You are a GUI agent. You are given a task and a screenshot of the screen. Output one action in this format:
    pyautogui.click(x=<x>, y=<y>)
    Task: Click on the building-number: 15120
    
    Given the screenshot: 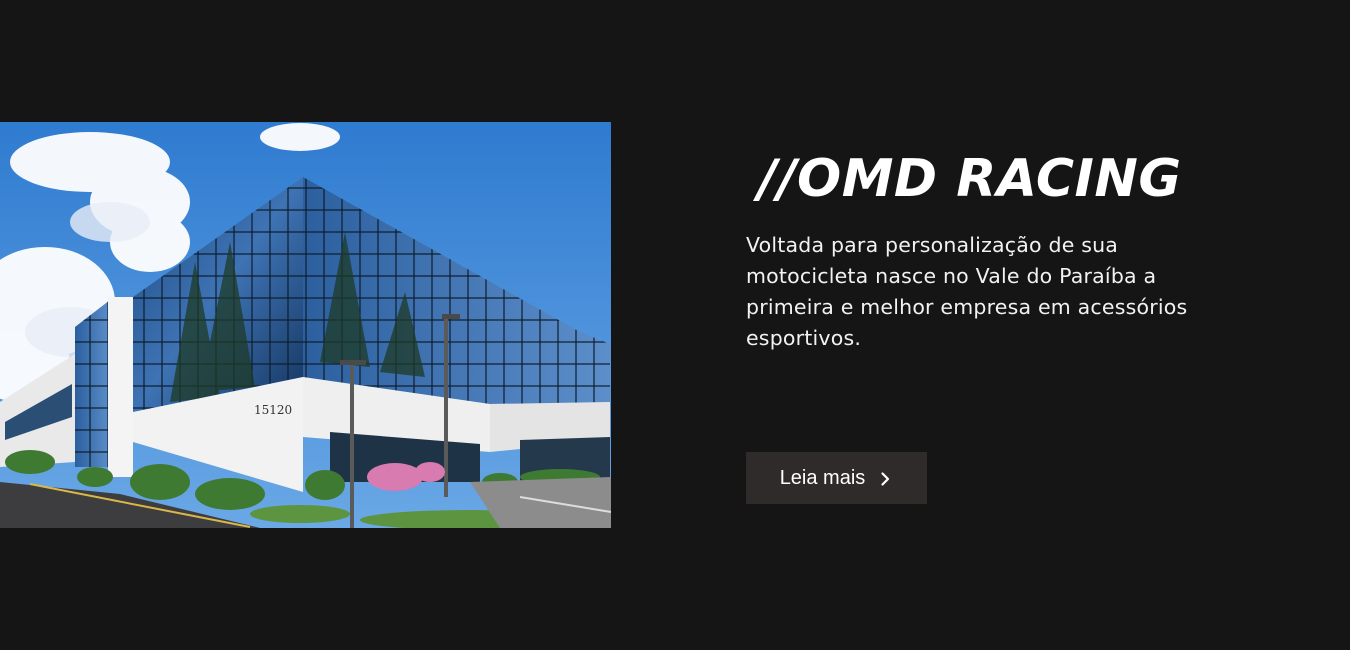 What is the action you would take?
    pyautogui.click(x=273, y=410)
    